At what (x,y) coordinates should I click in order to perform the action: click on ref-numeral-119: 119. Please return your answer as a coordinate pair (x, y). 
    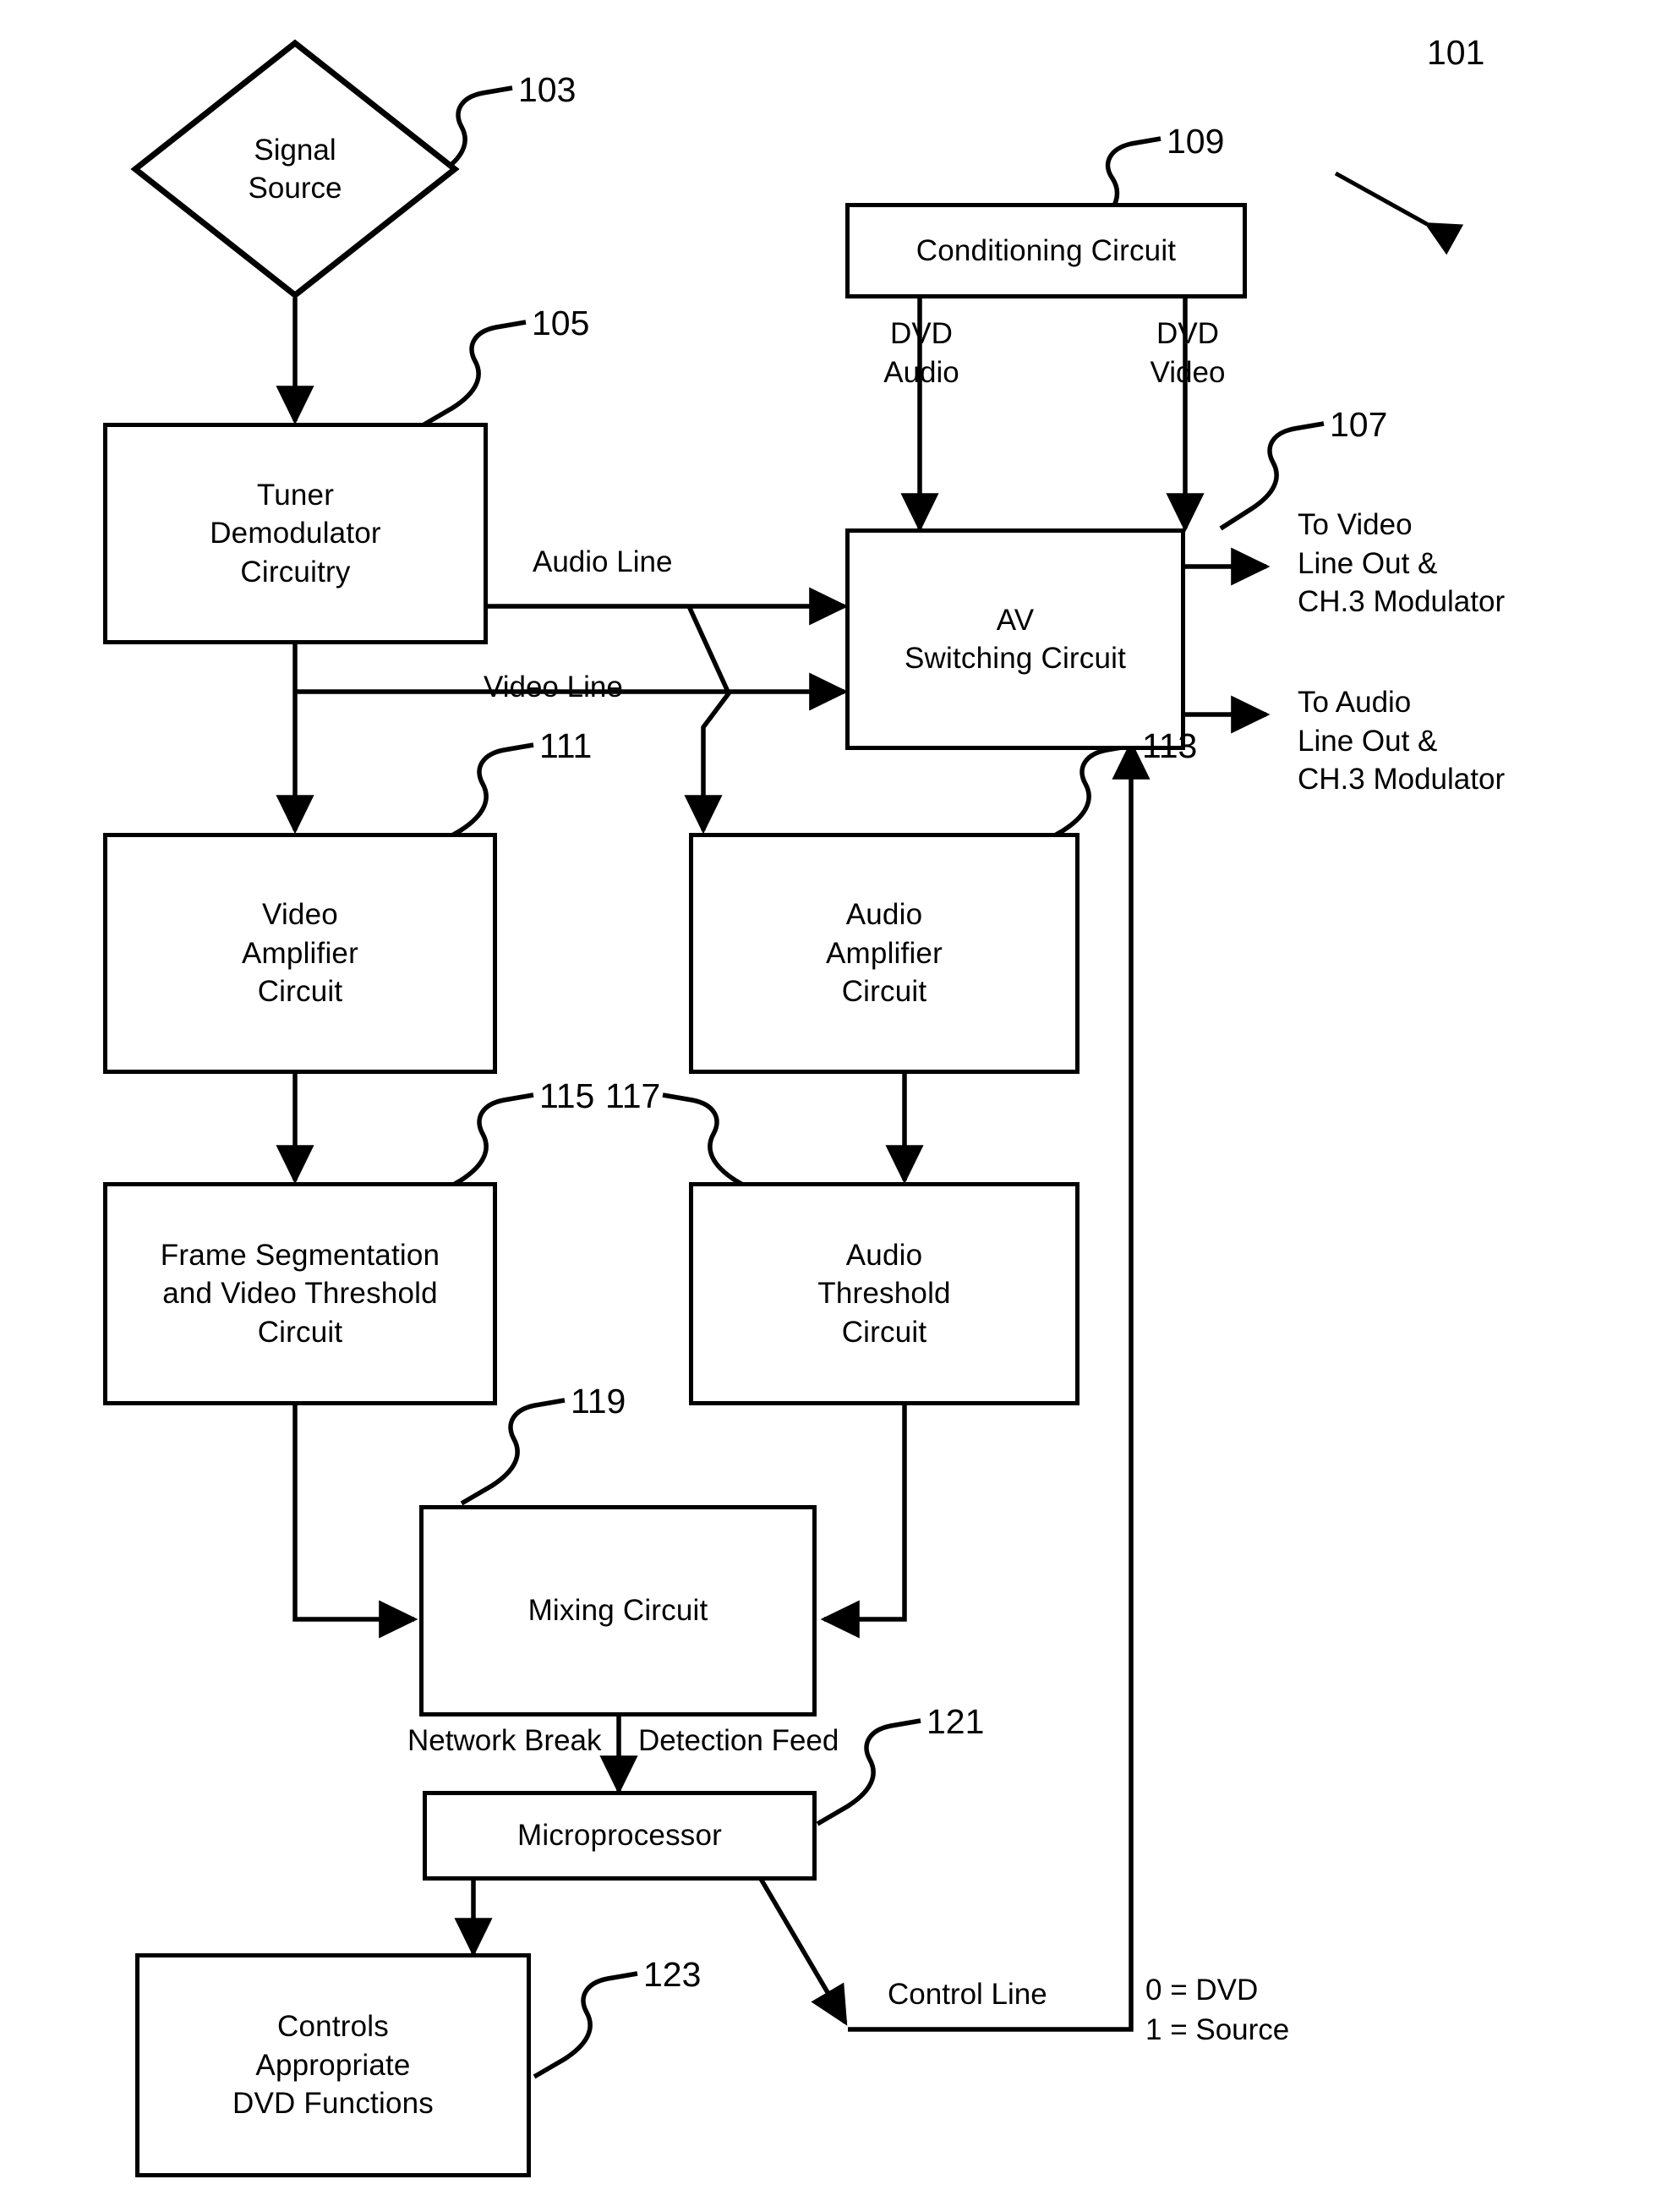
    Looking at the image, I should click on (599, 1401).